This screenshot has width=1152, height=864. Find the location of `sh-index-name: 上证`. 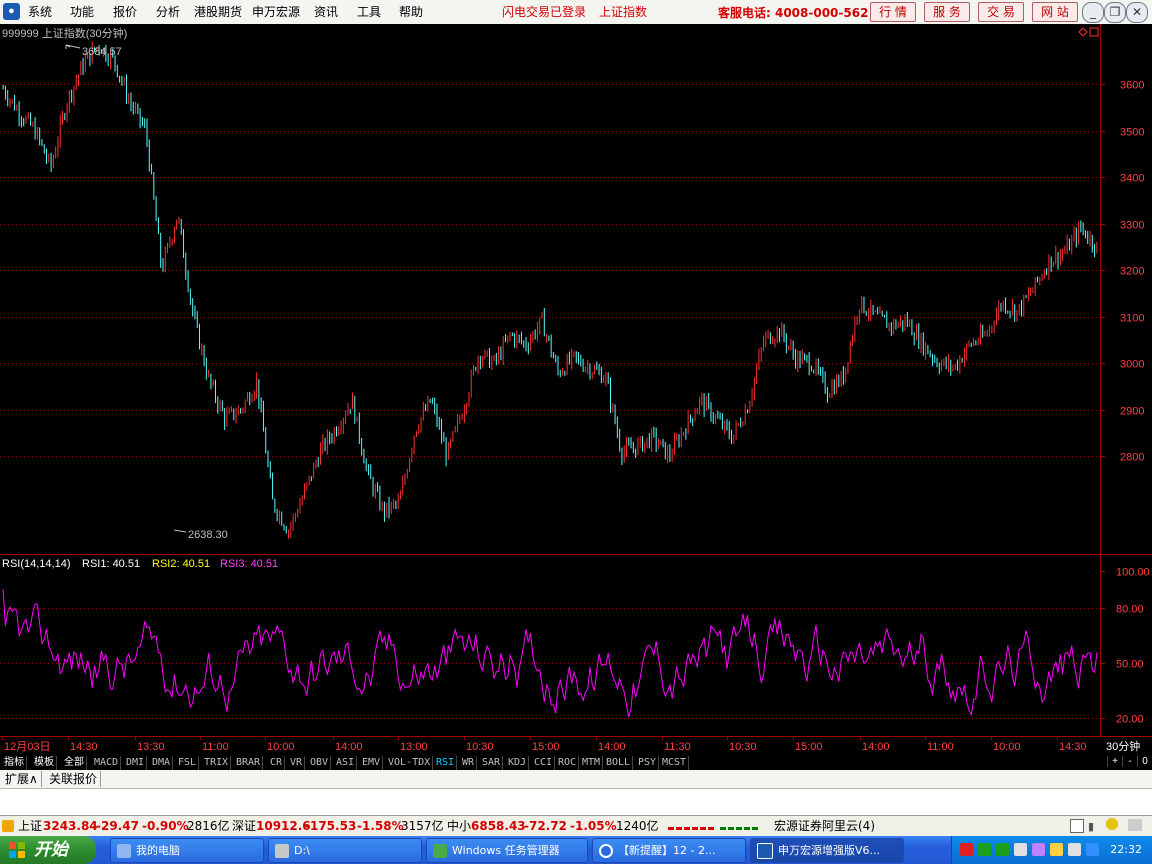

sh-index-name: 上证 is located at coordinates (30, 826).